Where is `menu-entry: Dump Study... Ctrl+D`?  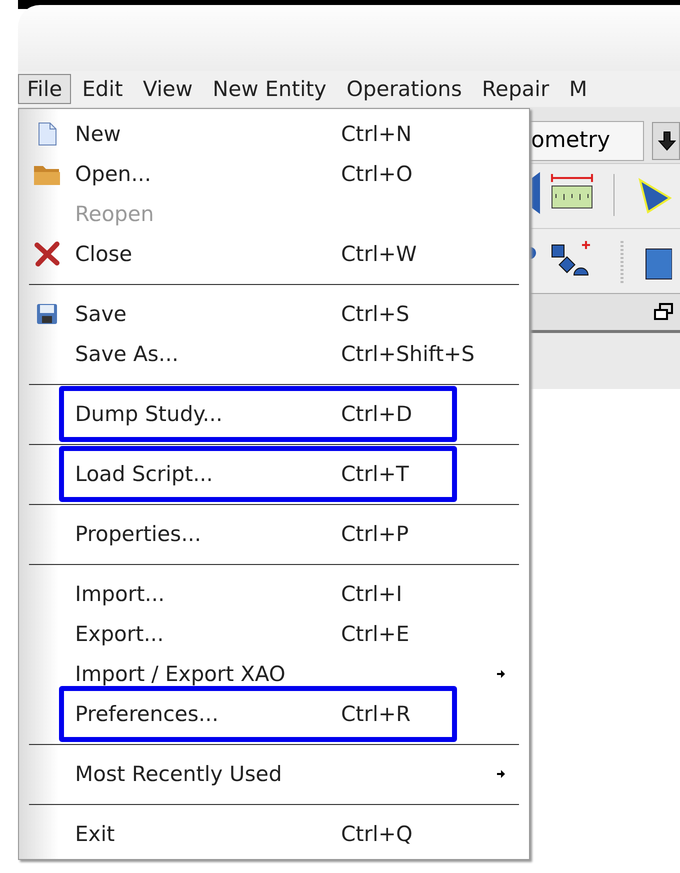
menu-entry: Dump Study... Ctrl+D is located at coordinates (274, 414).